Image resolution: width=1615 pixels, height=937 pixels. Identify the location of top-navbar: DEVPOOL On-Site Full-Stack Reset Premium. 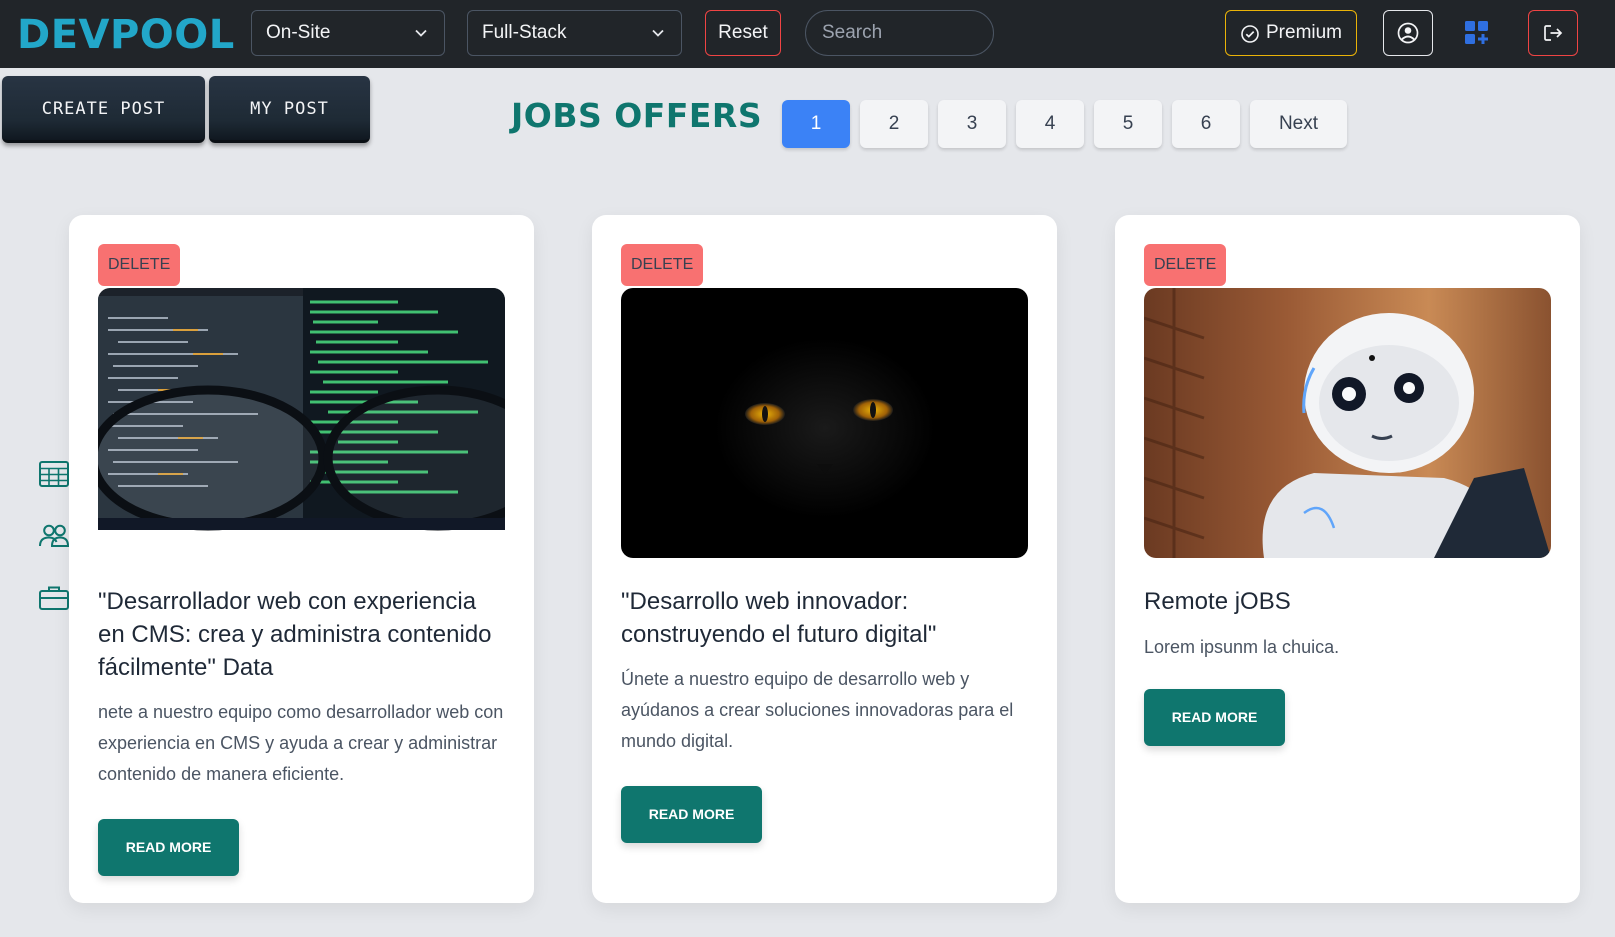
(807, 34).